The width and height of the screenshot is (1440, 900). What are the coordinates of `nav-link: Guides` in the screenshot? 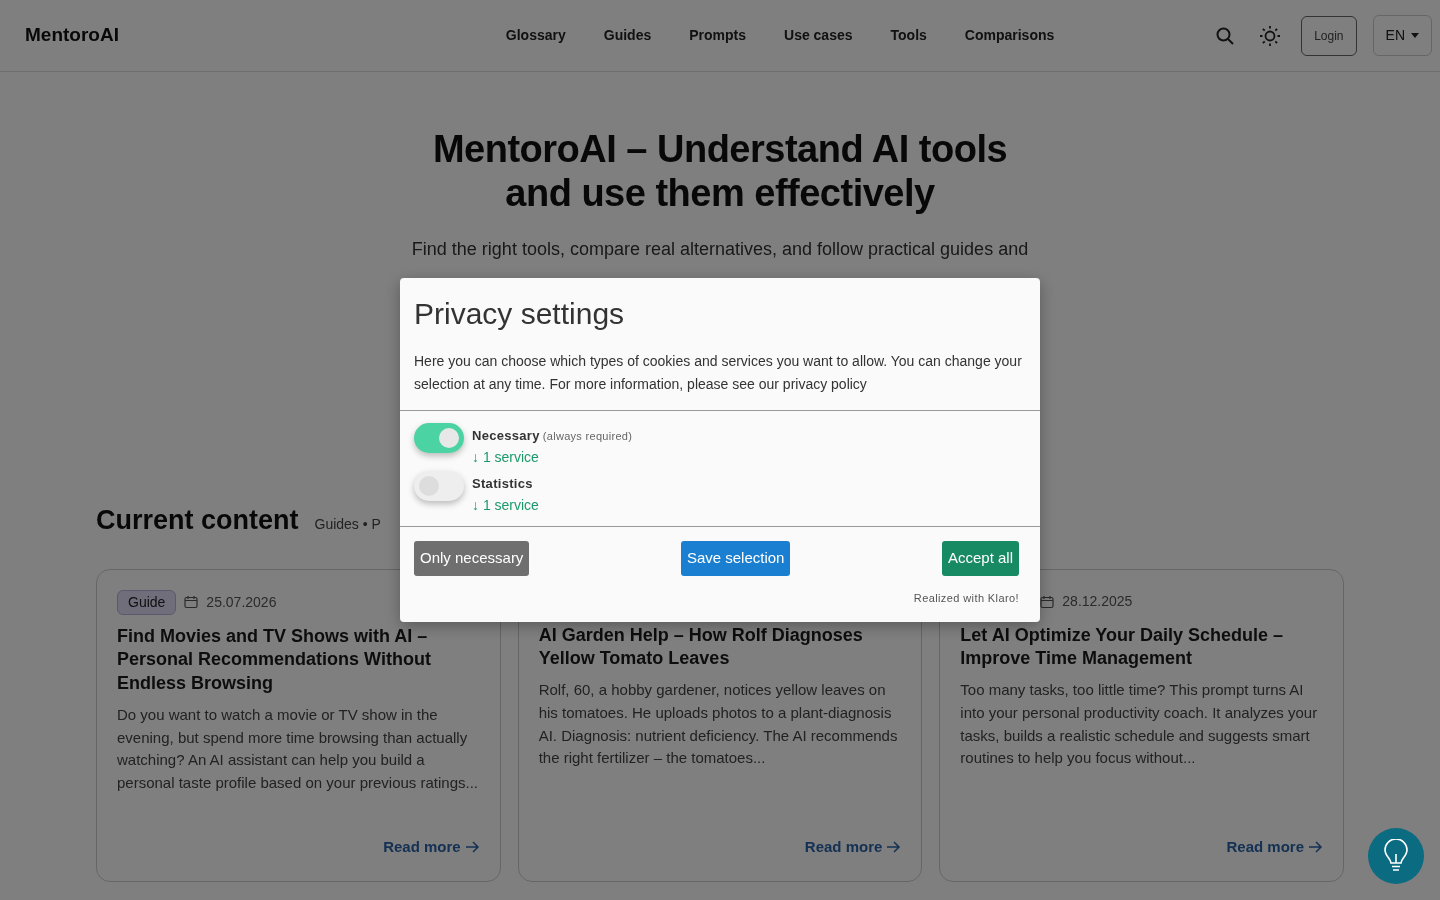 It's located at (627, 35).